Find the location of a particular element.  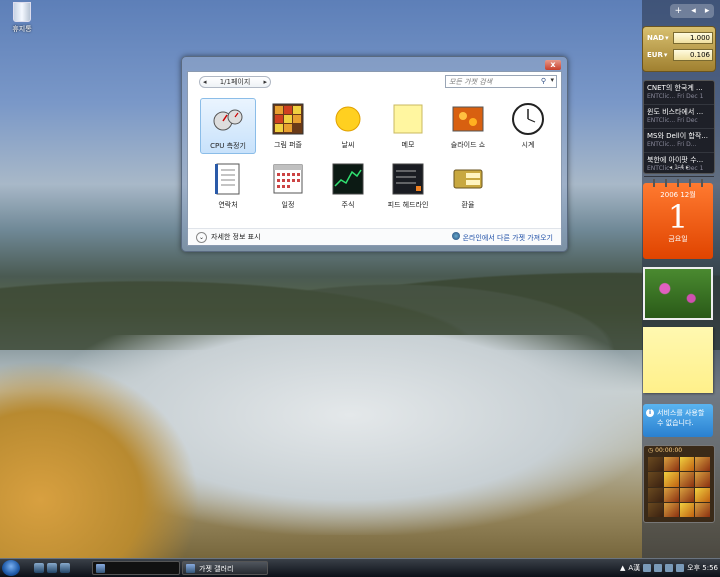

notes-gadget is located at coordinates (678, 360).